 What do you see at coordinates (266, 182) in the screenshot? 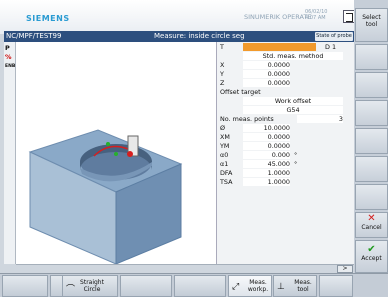
I see `tsa-field: 1.0000` at bounding box center [266, 182].